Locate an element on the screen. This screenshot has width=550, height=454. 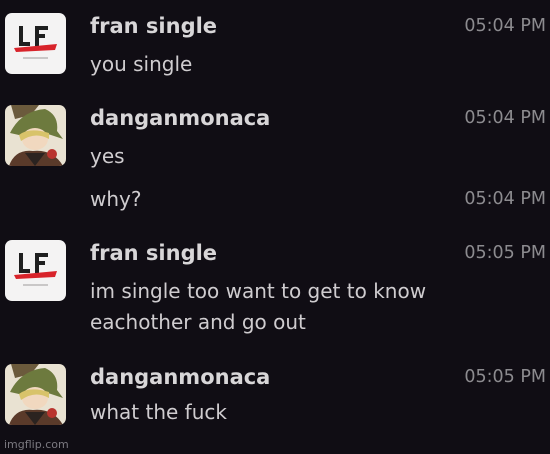
watermark: imgflip.com is located at coordinates (36, 444).